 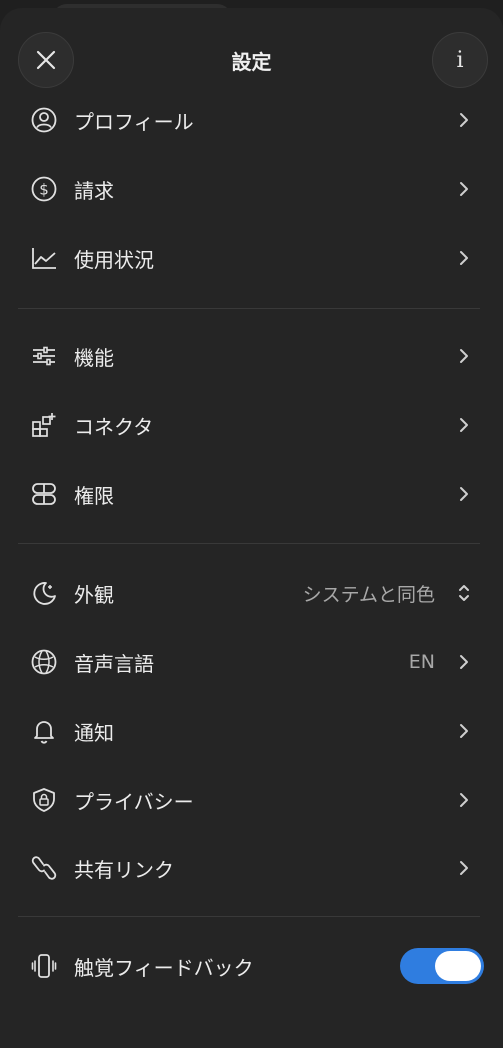 I want to click on sliders-icon, so click(x=44, y=356).